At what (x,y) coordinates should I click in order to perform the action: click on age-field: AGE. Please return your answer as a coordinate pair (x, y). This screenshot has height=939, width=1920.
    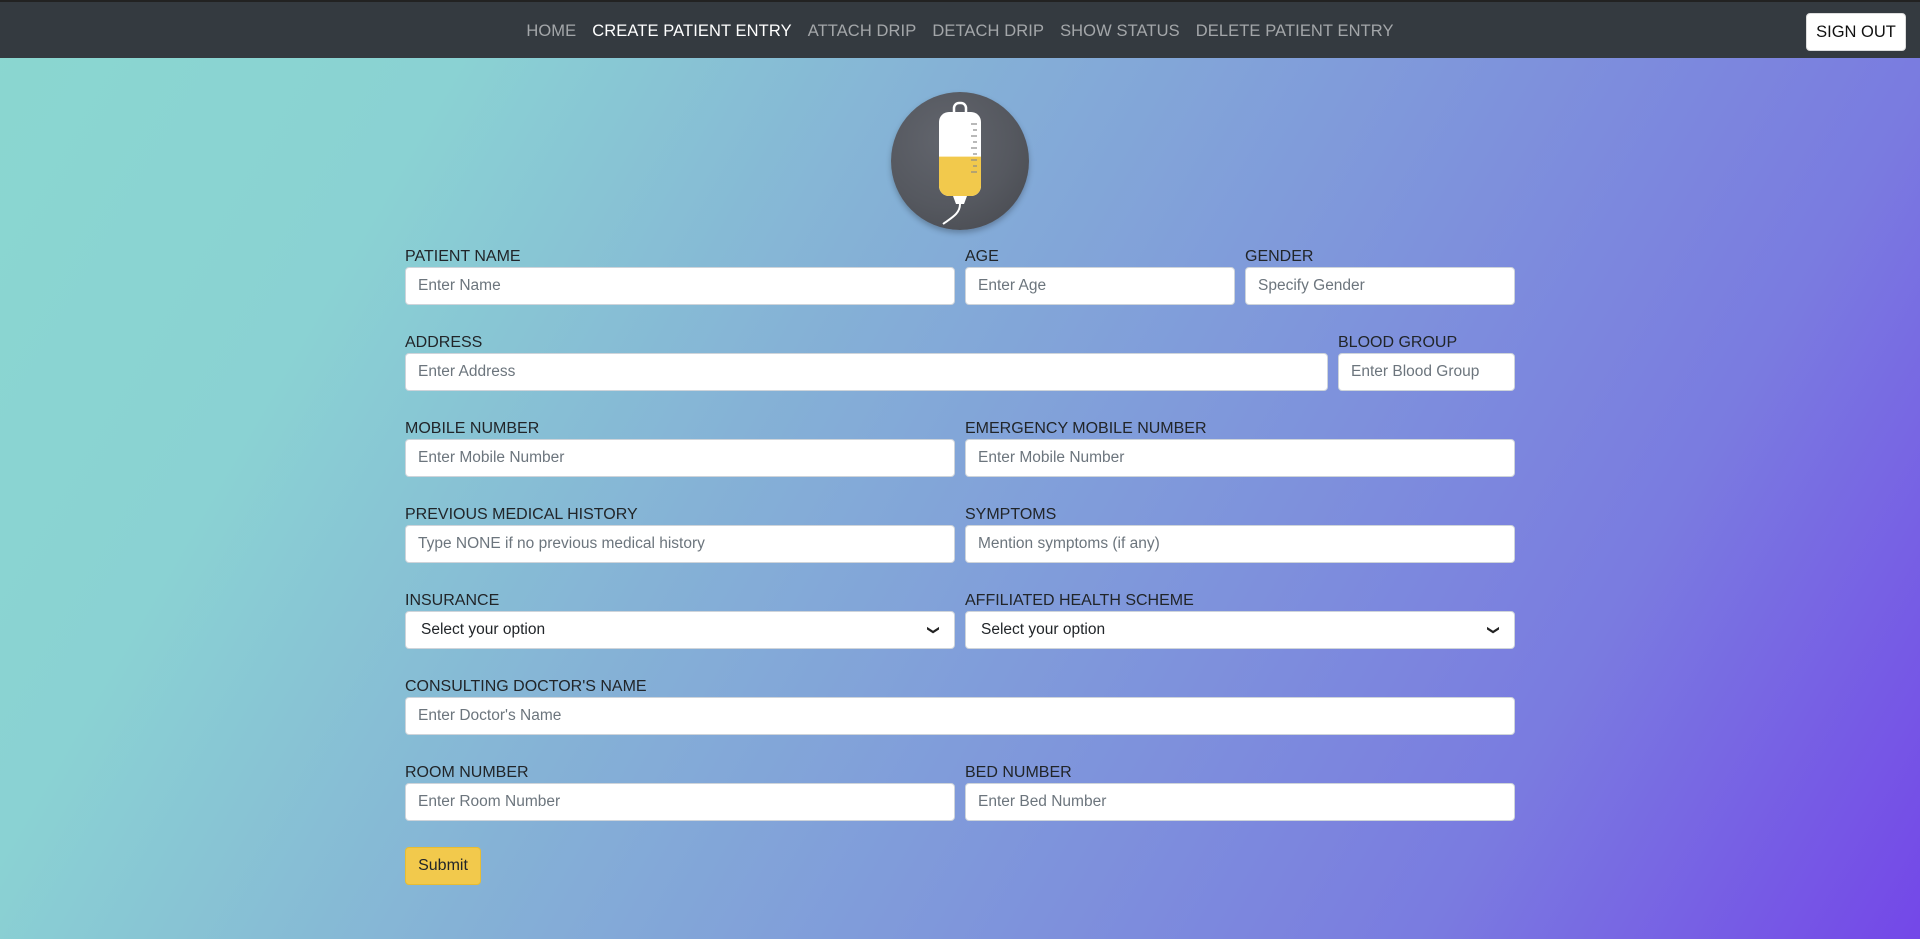
    Looking at the image, I should click on (1100, 276).